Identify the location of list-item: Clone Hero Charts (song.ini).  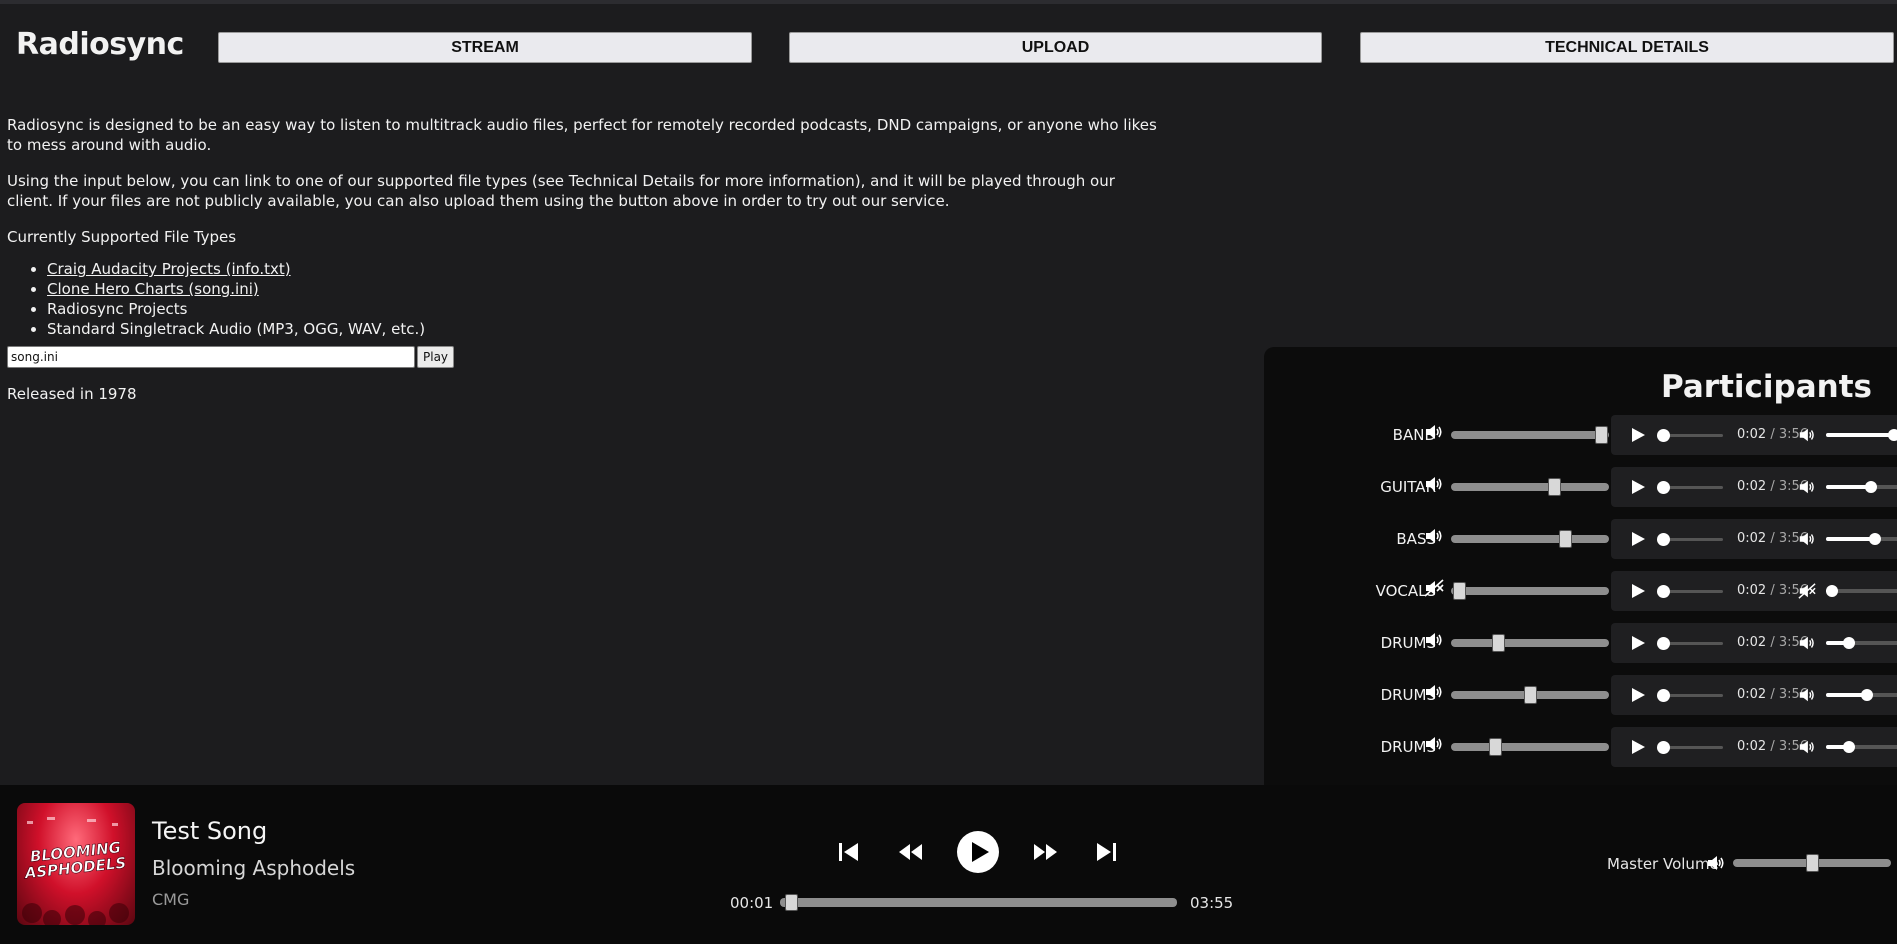
(602, 289).